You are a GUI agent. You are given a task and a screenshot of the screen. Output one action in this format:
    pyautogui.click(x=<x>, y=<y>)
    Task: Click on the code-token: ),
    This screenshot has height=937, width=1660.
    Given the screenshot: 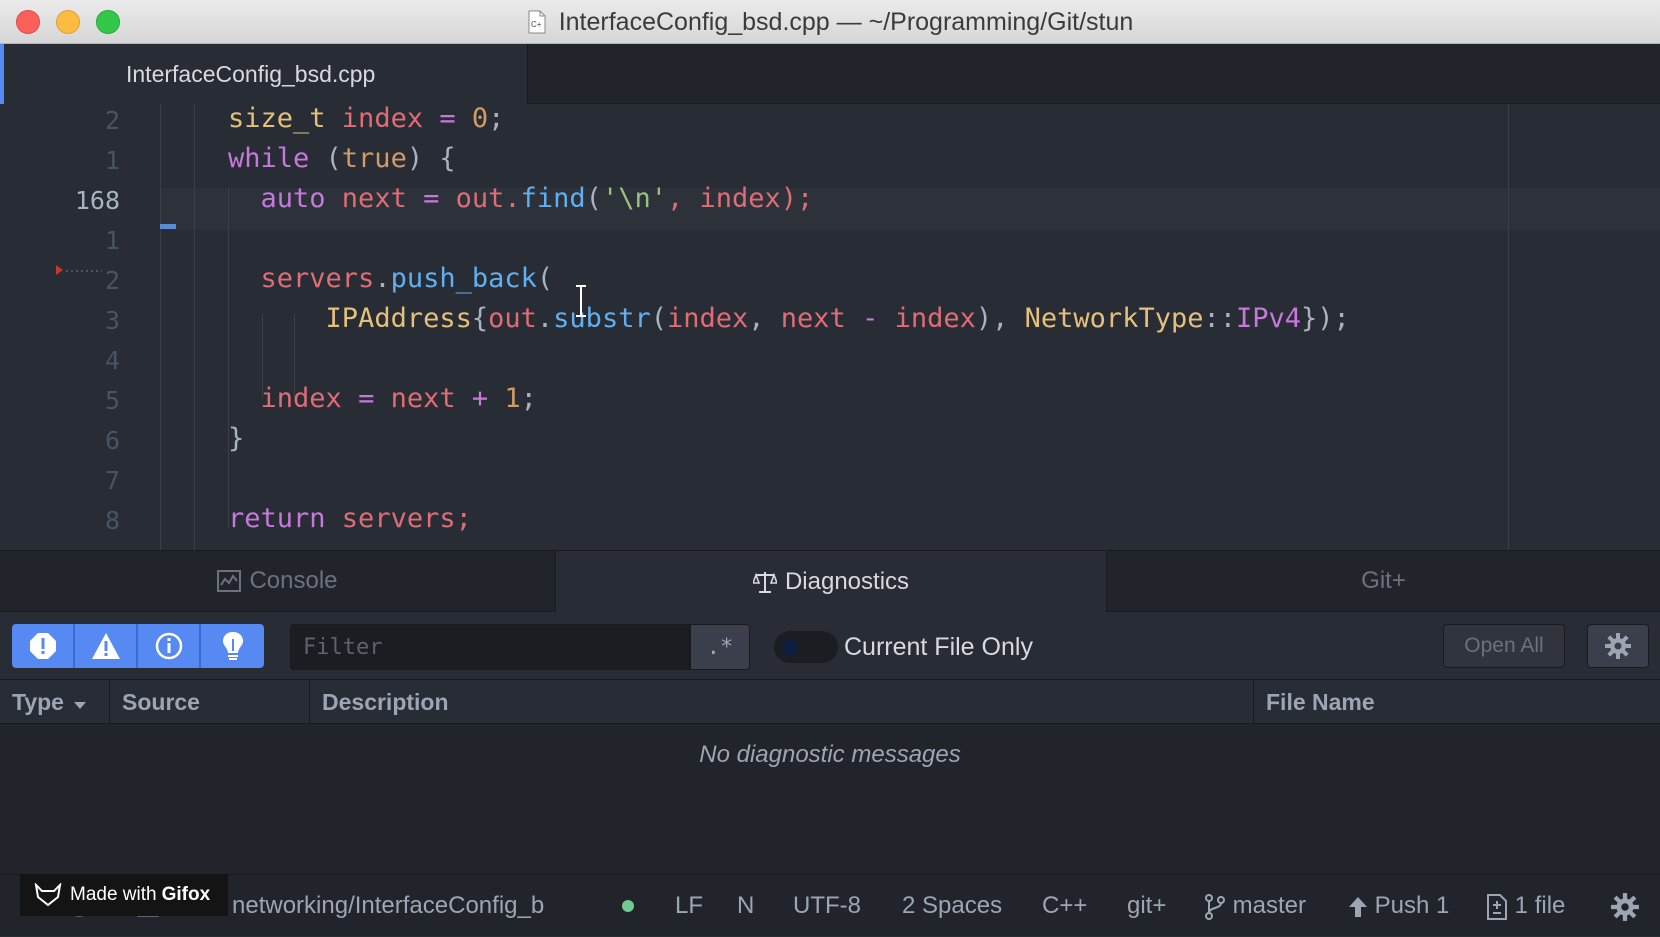 What is the action you would take?
    pyautogui.click(x=1000, y=318)
    